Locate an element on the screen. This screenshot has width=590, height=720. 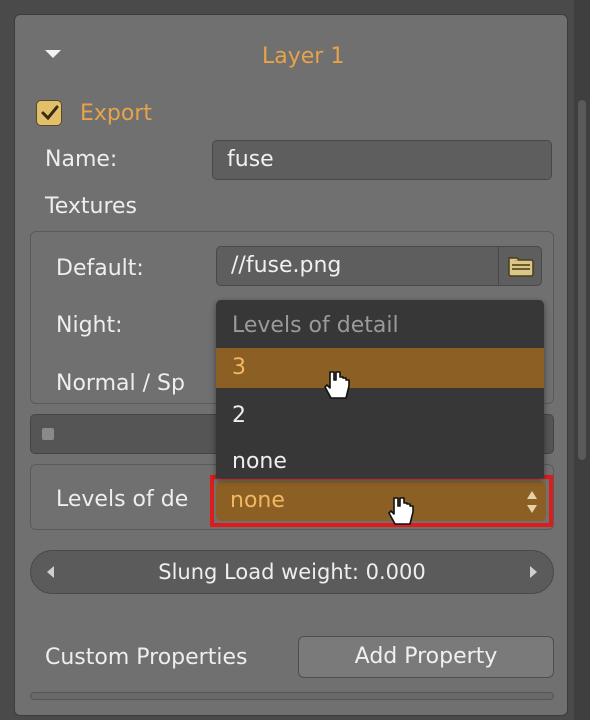
lod-label: Levels of de is located at coordinates (122, 499).